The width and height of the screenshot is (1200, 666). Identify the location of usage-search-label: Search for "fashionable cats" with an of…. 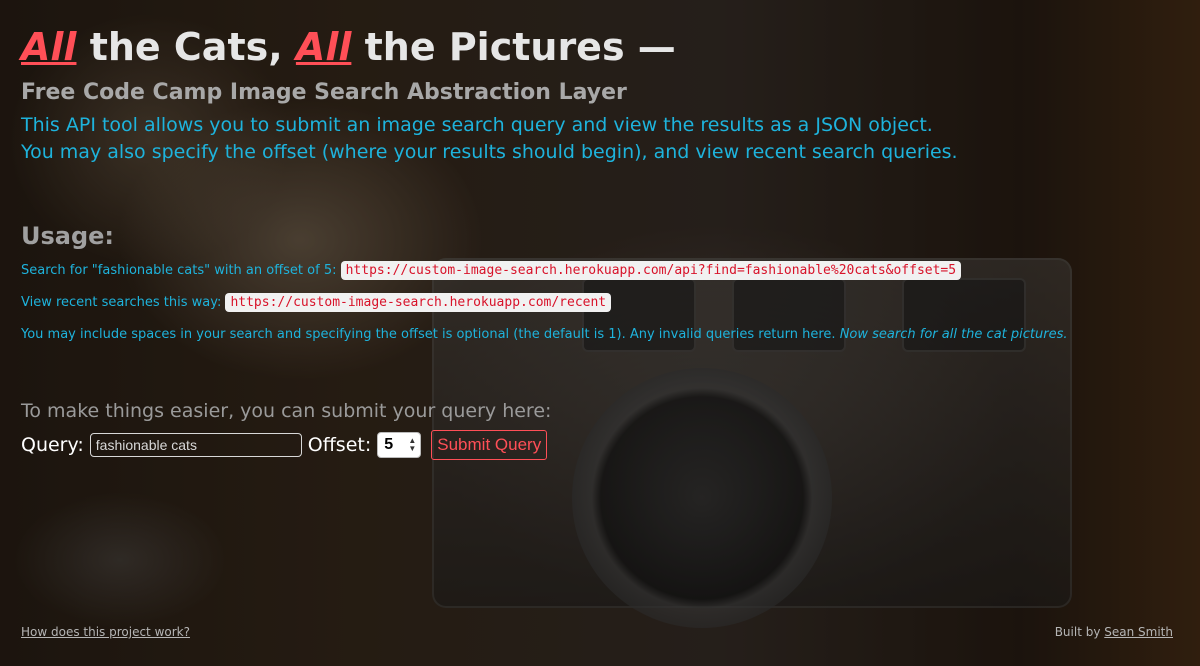
(181, 270).